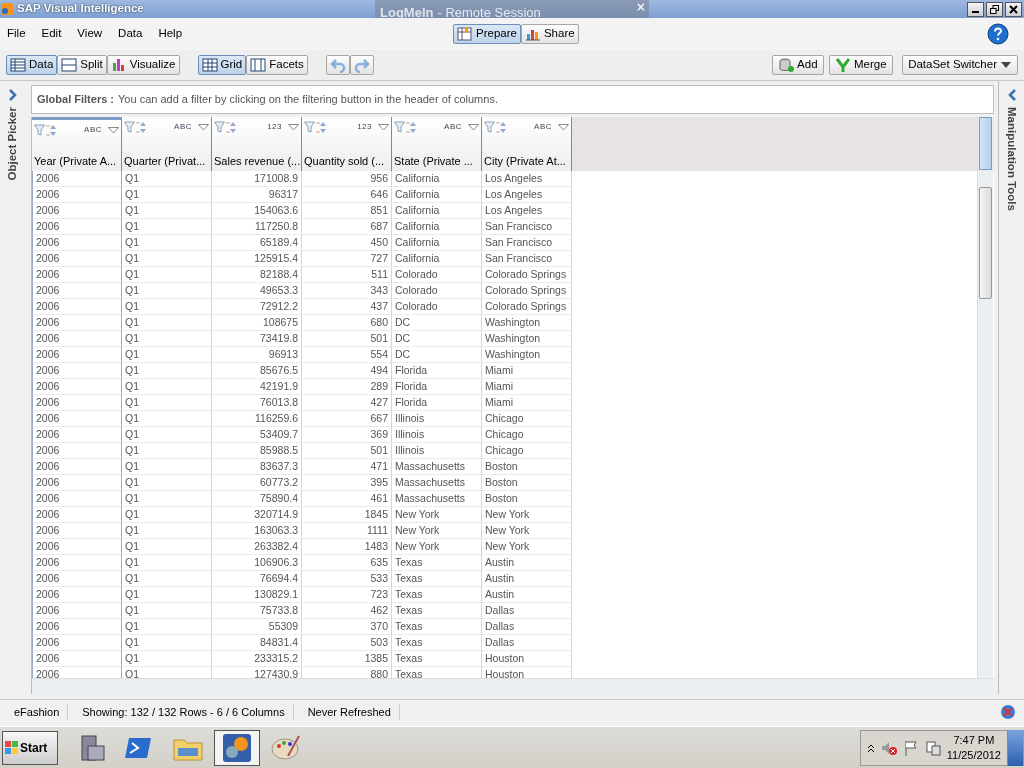 The image size is (1024, 768). Describe the element at coordinates (347, 530) in the screenshot. I see `table-cell: 1111` at that location.